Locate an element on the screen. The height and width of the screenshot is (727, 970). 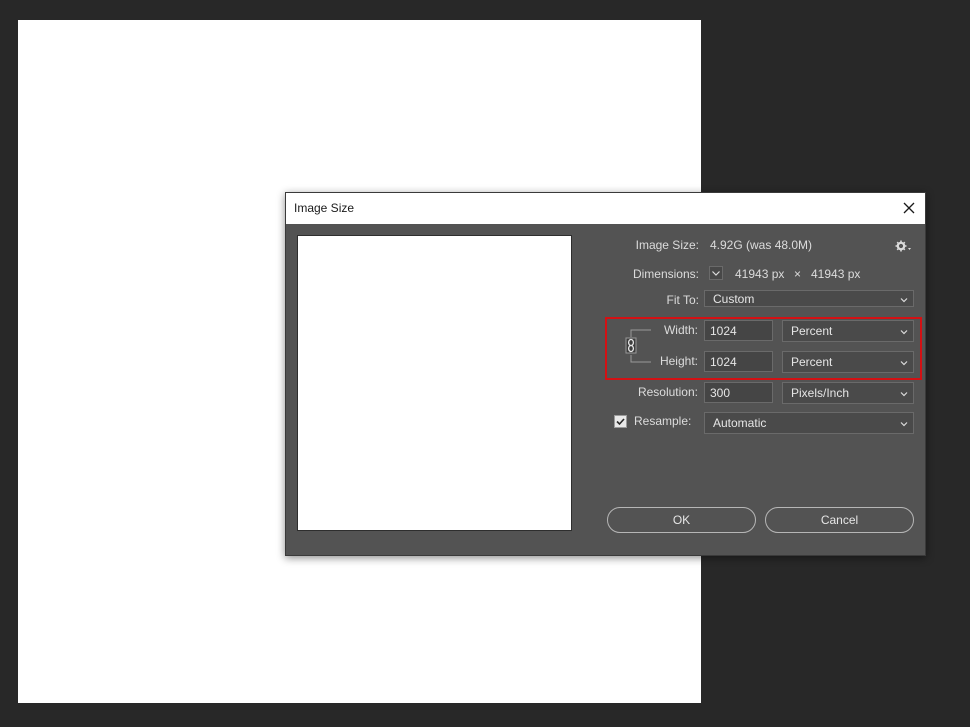
resample-value: Automatic is located at coordinates (740, 423).